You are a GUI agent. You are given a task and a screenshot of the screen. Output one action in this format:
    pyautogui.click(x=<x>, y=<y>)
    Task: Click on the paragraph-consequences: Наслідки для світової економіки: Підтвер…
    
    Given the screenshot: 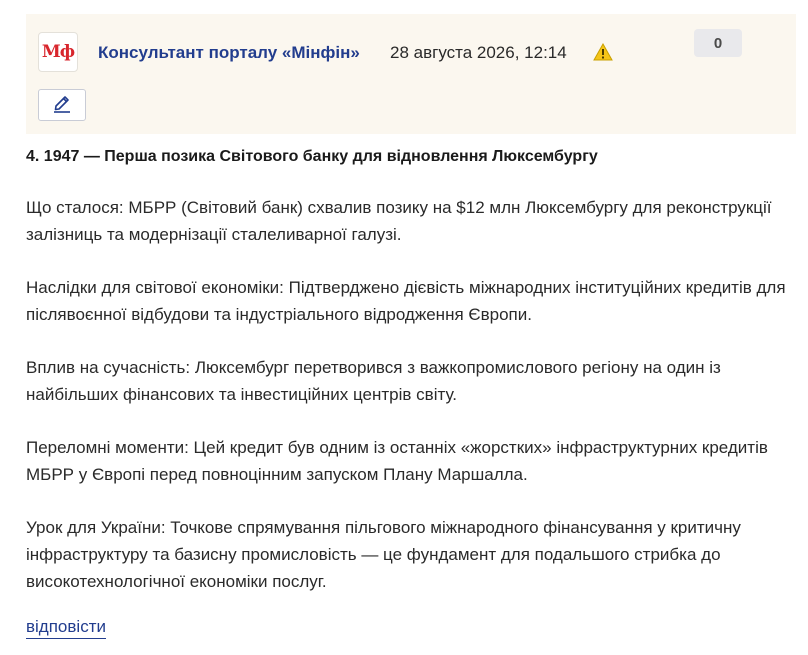 What is the action you would take?
    pyautogui.click(x=406, y=301)
    